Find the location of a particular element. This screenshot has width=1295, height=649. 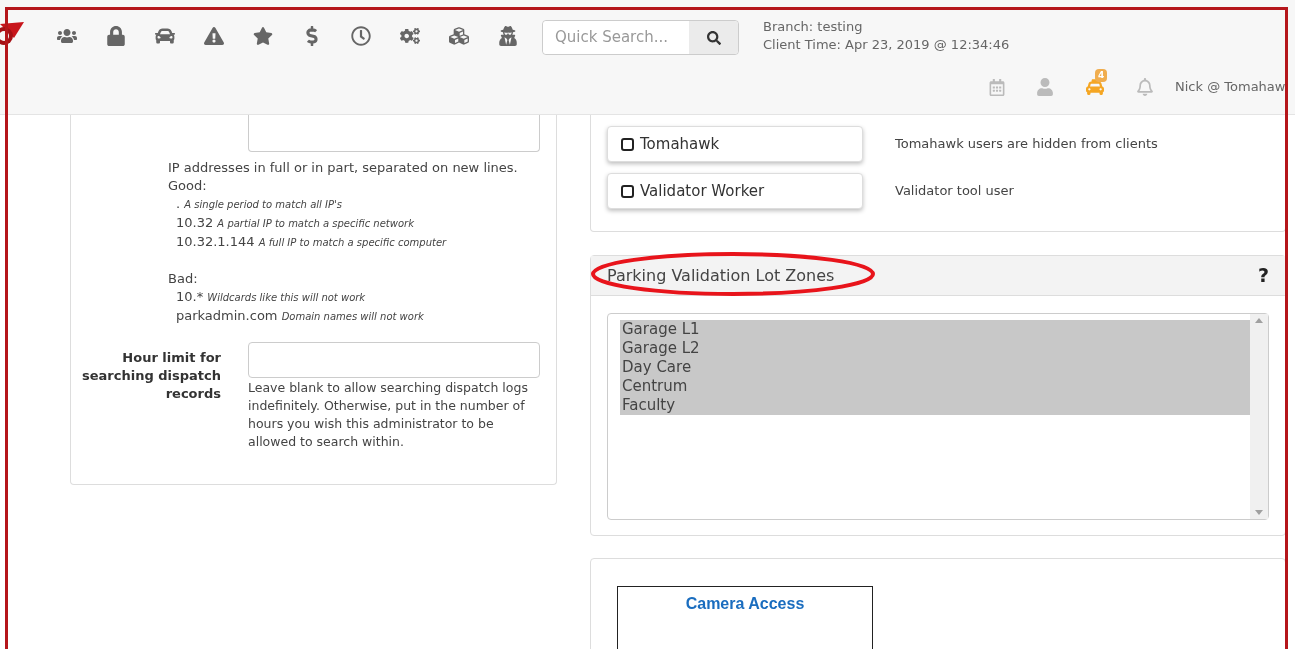

example-line: 10.* Wildcards like this will not work is located at coordinates (271, 297).